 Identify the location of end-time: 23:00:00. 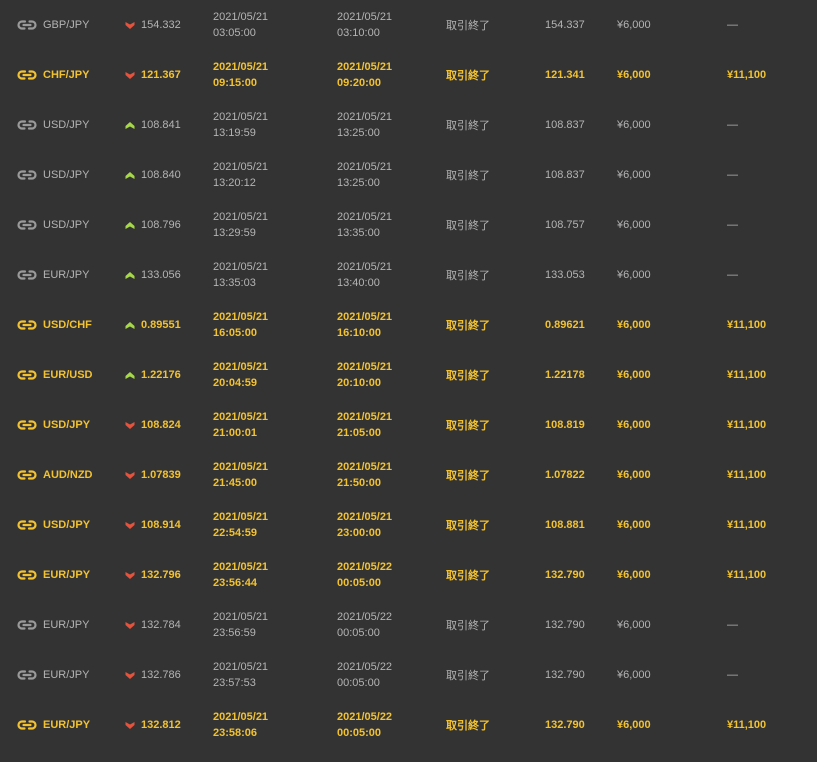
(359, 533).